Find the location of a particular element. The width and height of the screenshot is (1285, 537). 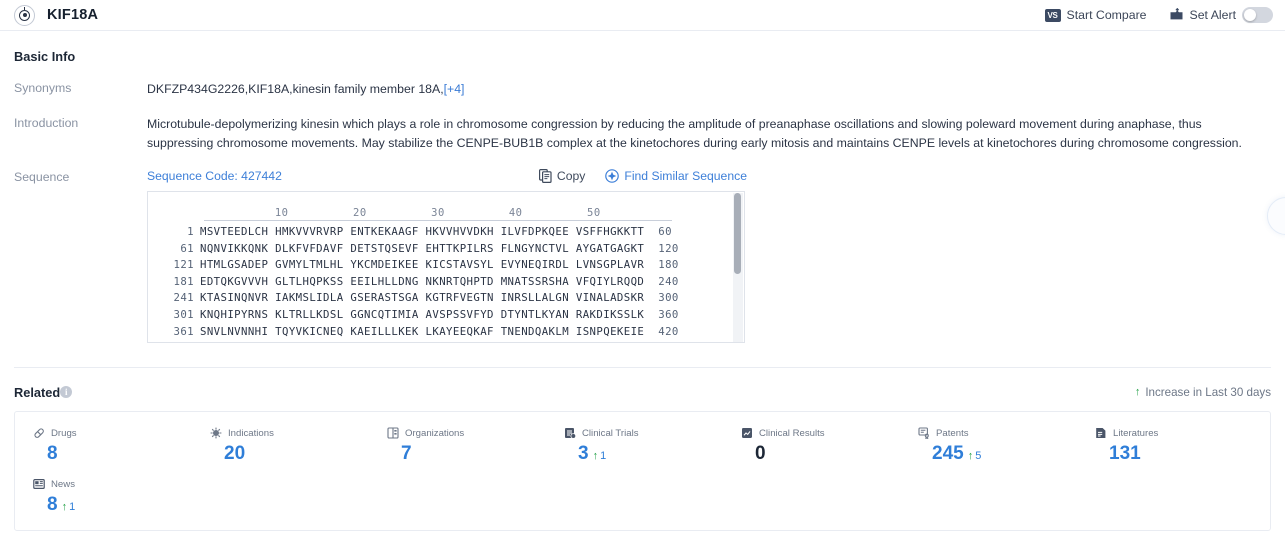

card-delta: ↑ 1 is located at coordinates (600, 456).